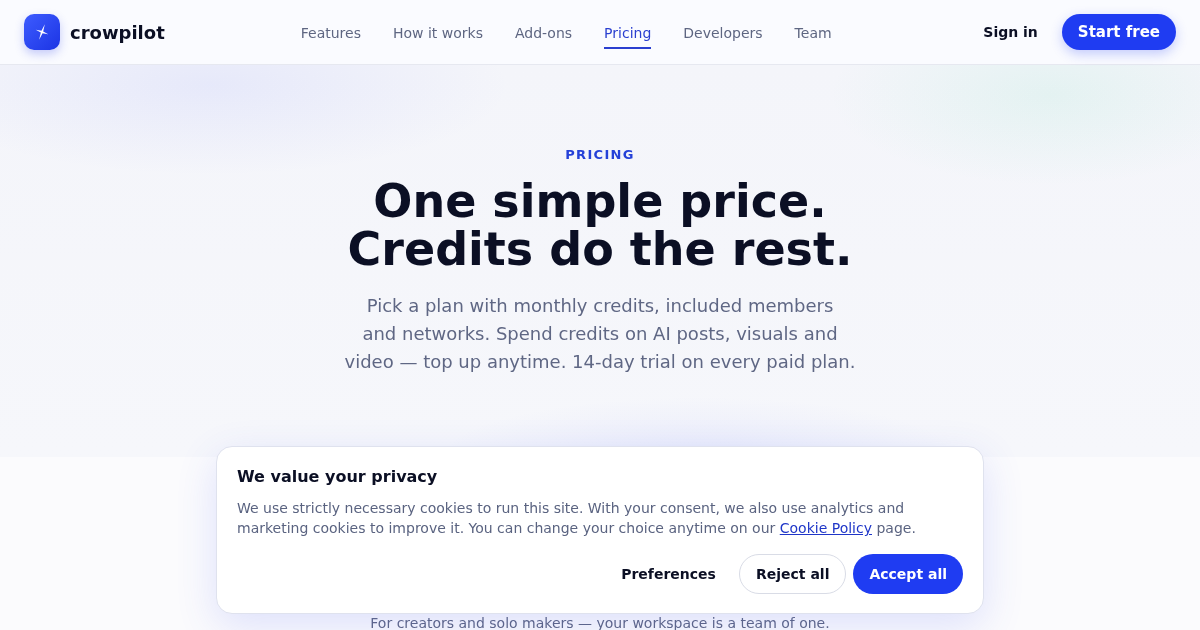 Image resolution: width=1200 pixels, height=630 pixels. I want to click on plan-description: For creators and solo makers — your workspace is a team of one., so click(600, 622).